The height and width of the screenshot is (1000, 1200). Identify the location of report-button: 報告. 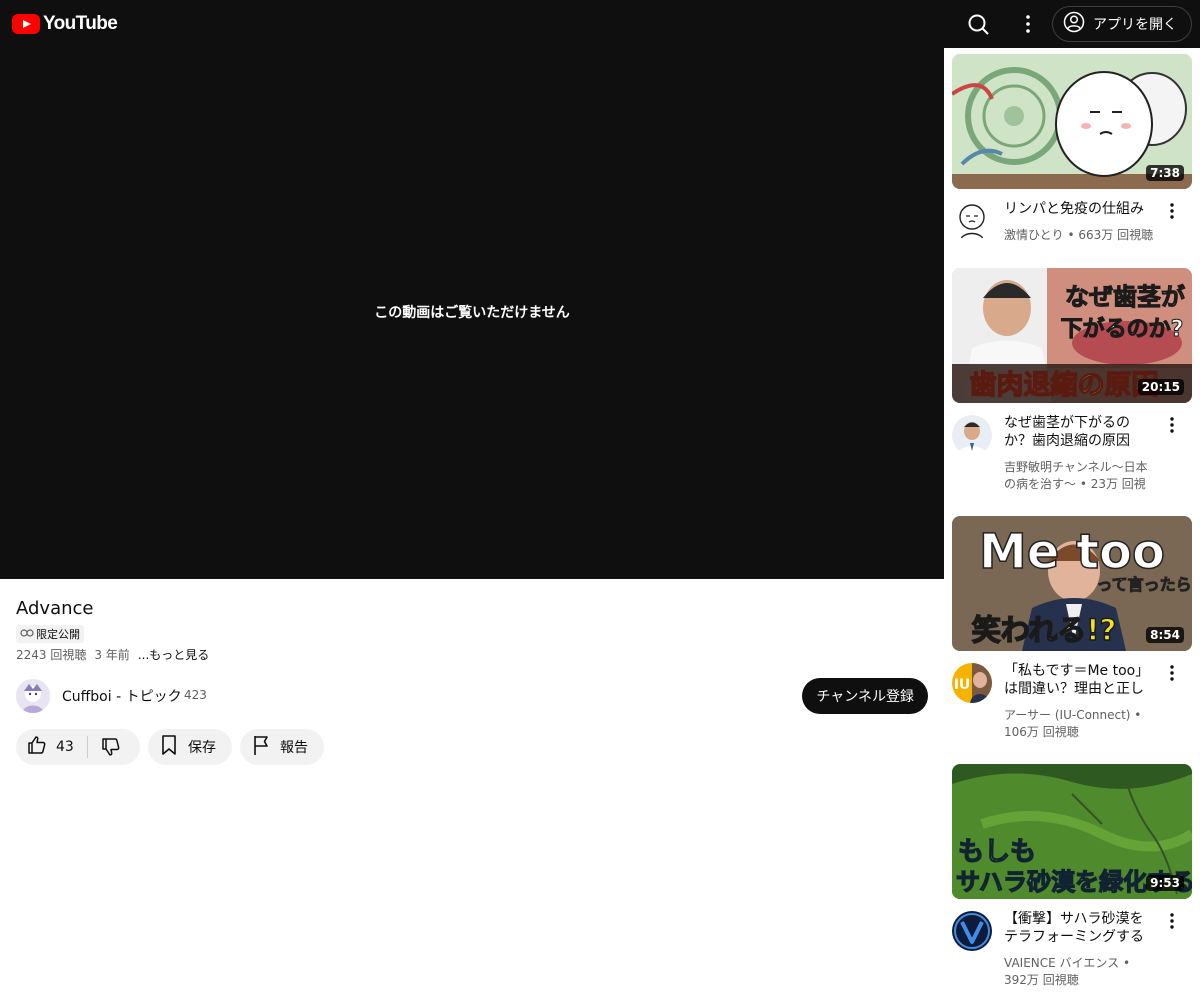
(282, 747).